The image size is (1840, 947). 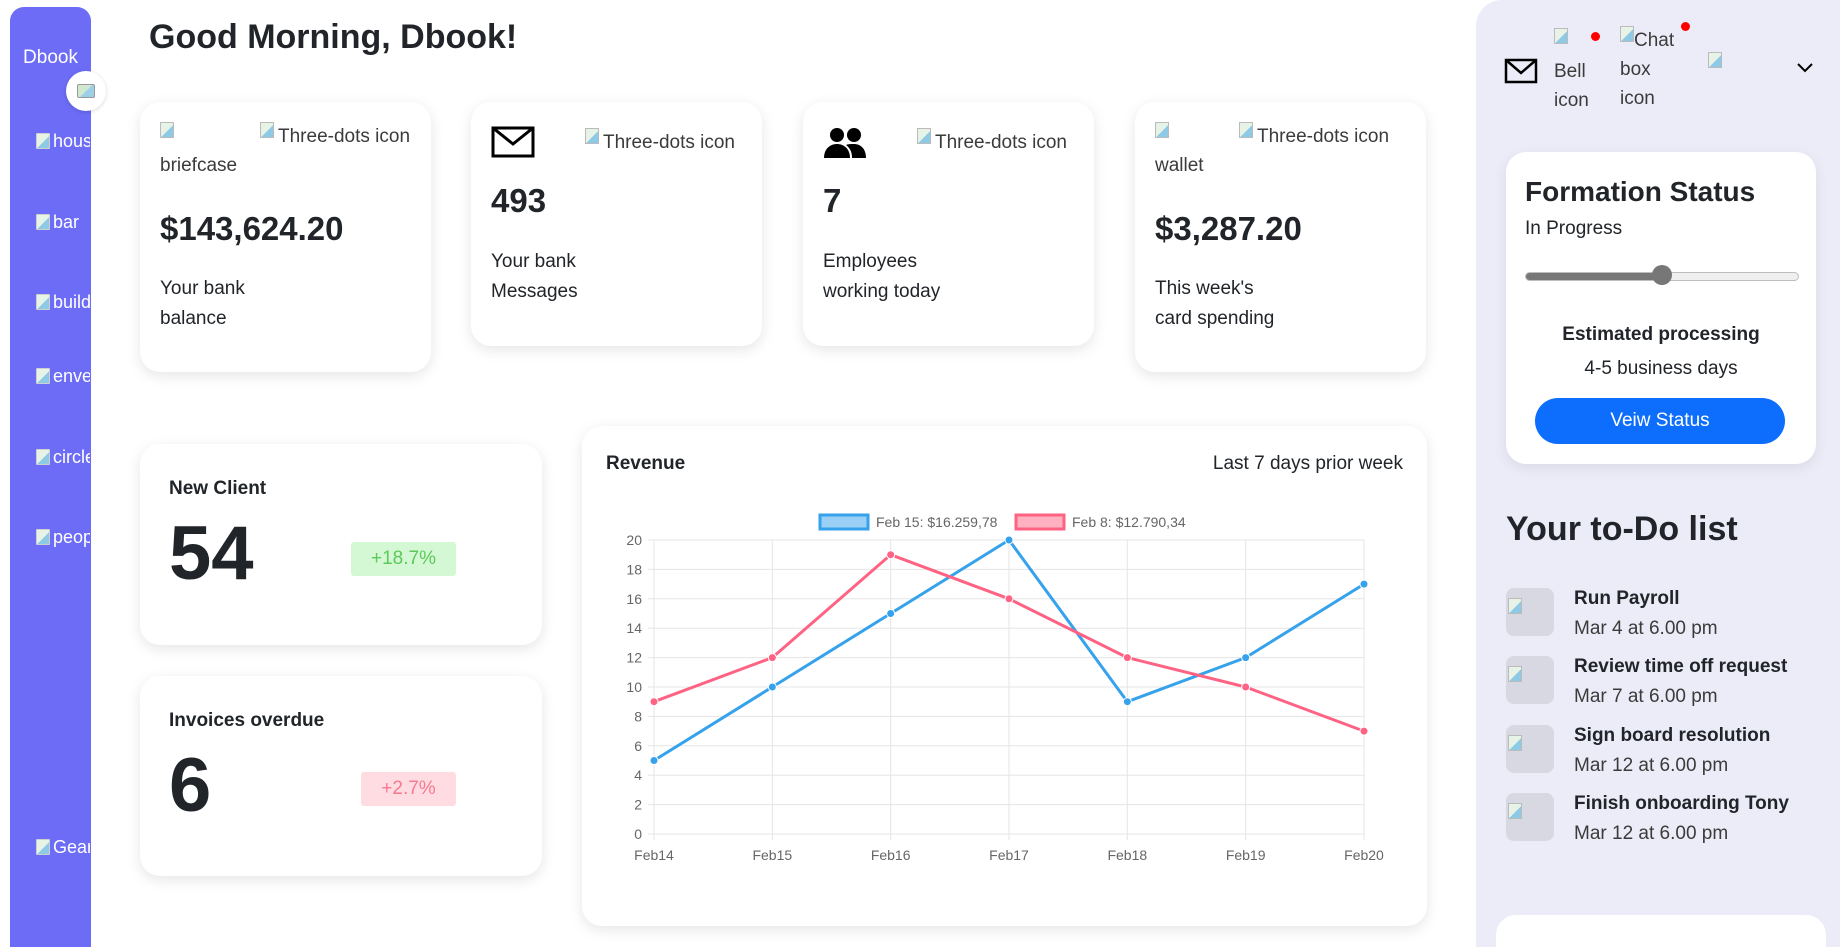 What do you see at coordinates (1671, 616) in the screenshot?
I see `todo-item: Run Payroll Mar 4 at 6.00 pm` at bounding box center [1671, 616].